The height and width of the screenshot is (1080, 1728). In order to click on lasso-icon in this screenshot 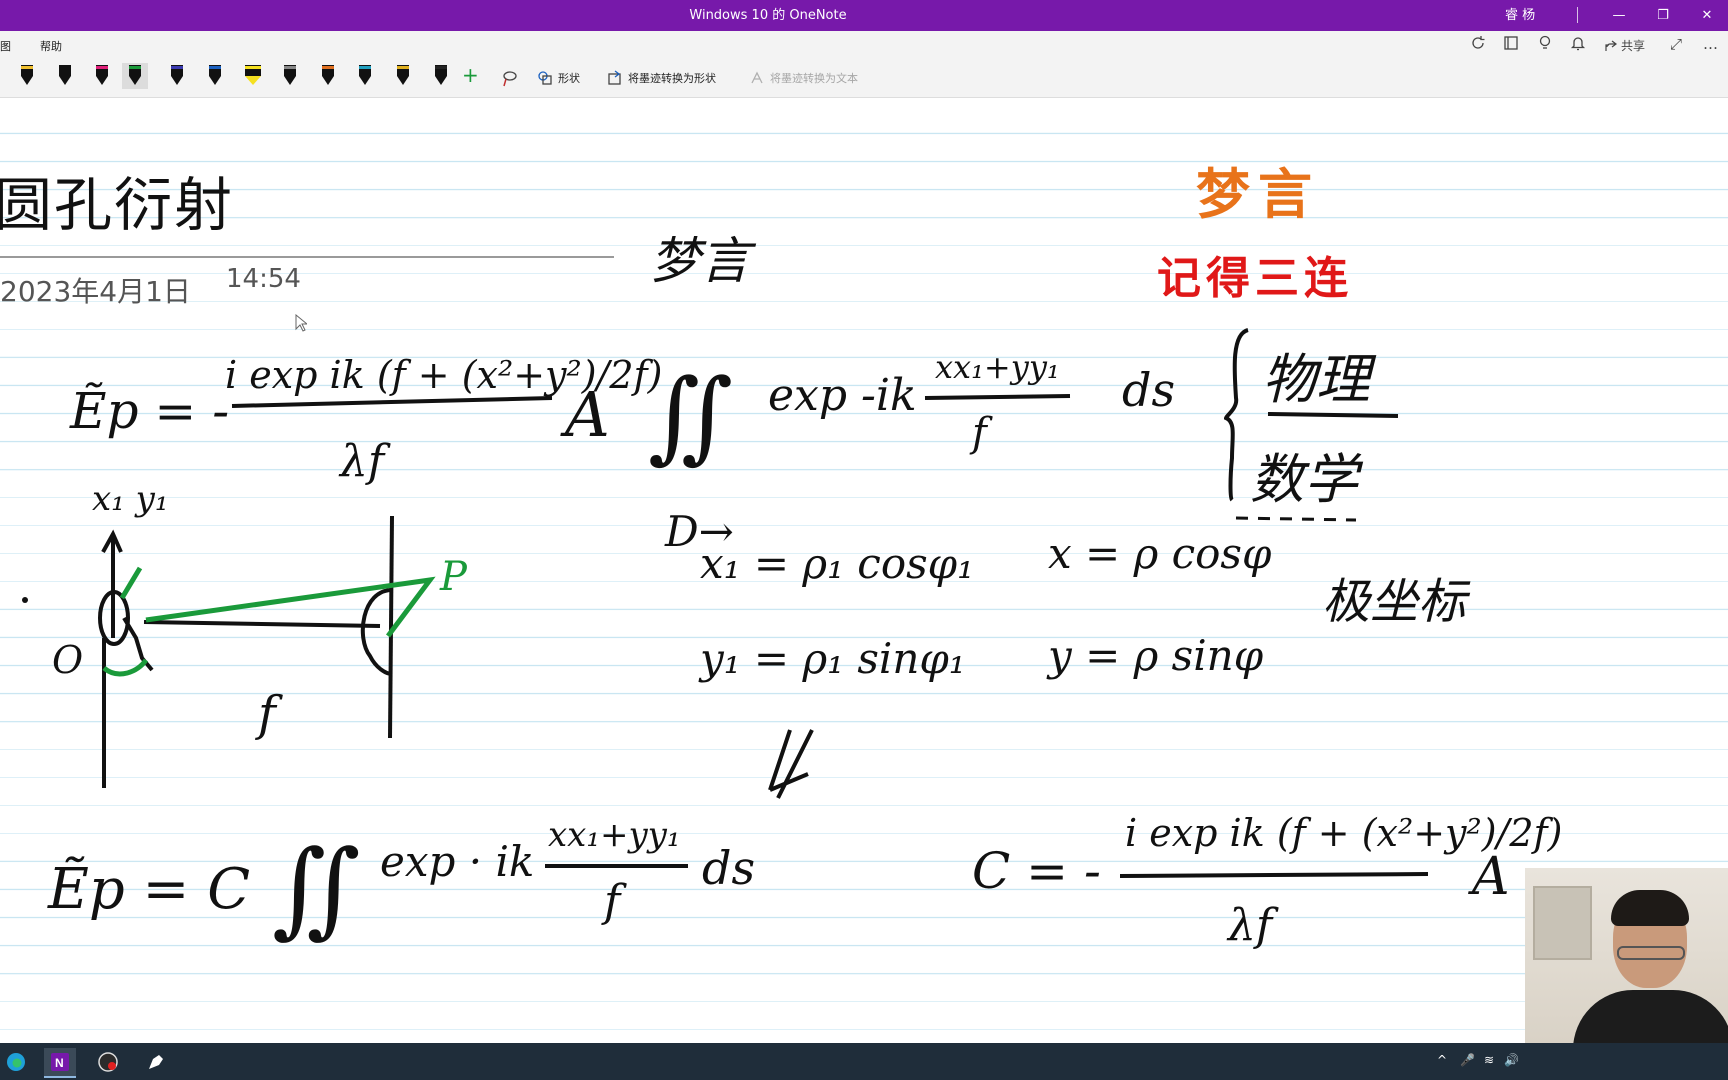, I will do `click(510, 79)`.